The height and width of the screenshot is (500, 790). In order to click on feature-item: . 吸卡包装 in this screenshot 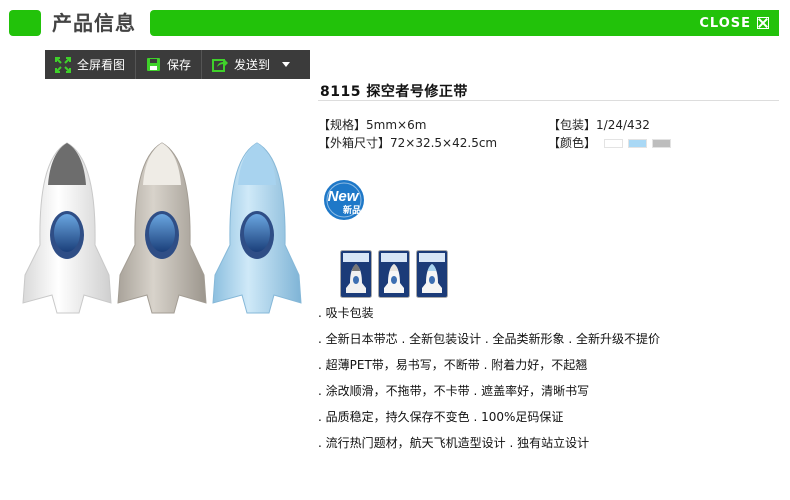, I will do `click(346, 313)`.